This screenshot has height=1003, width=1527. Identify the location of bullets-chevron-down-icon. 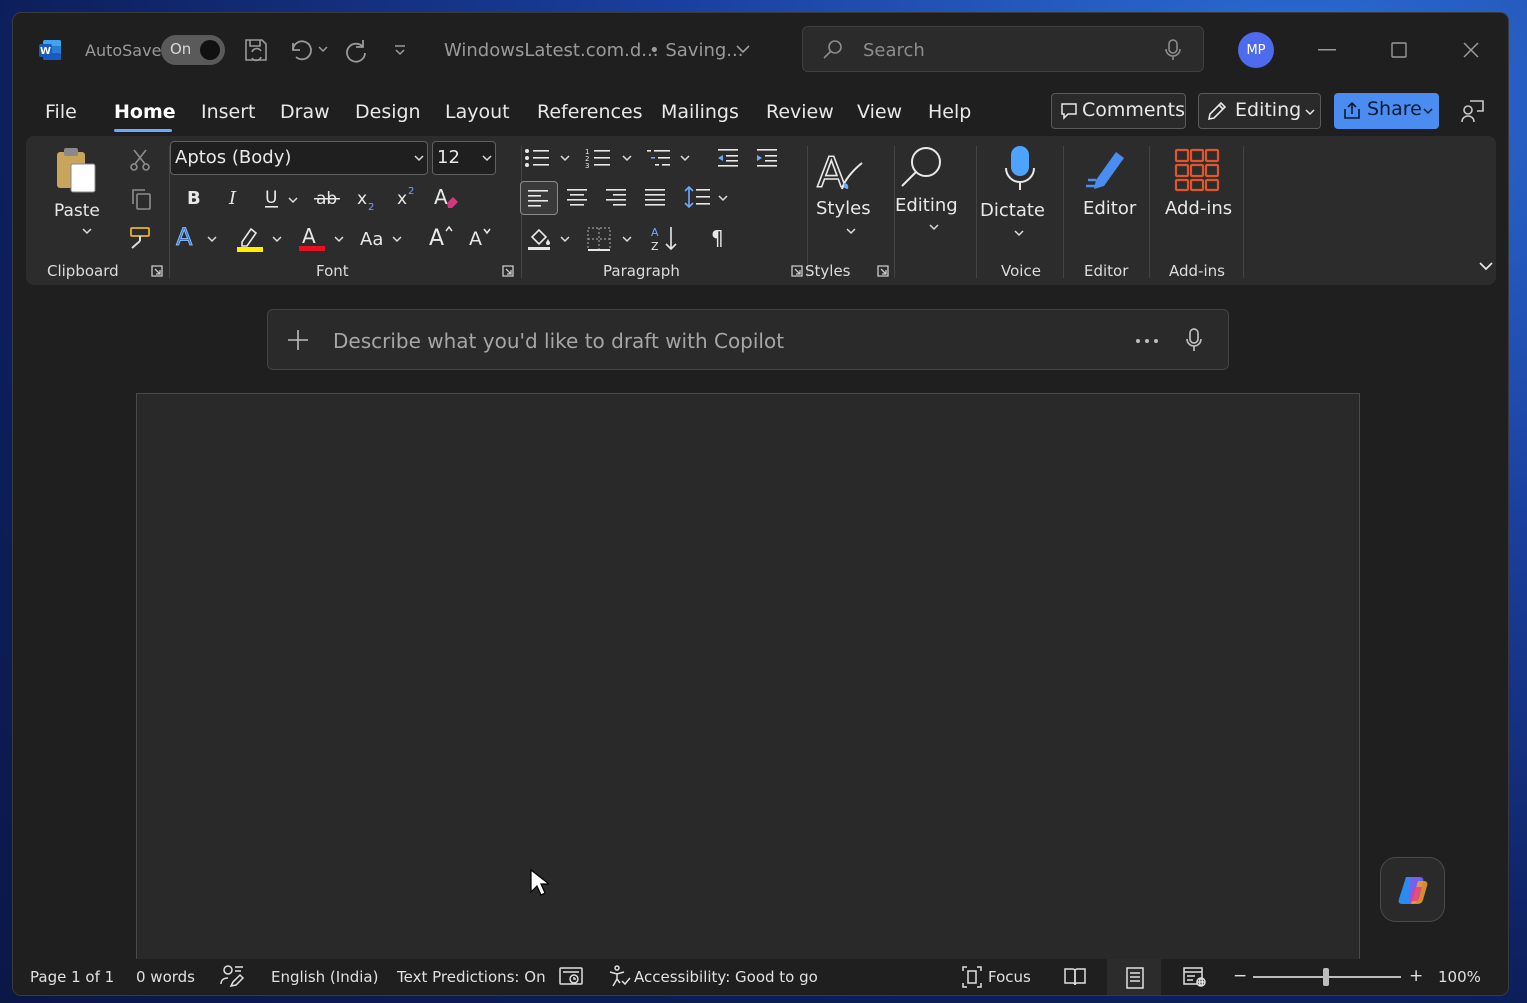
(565, 158).